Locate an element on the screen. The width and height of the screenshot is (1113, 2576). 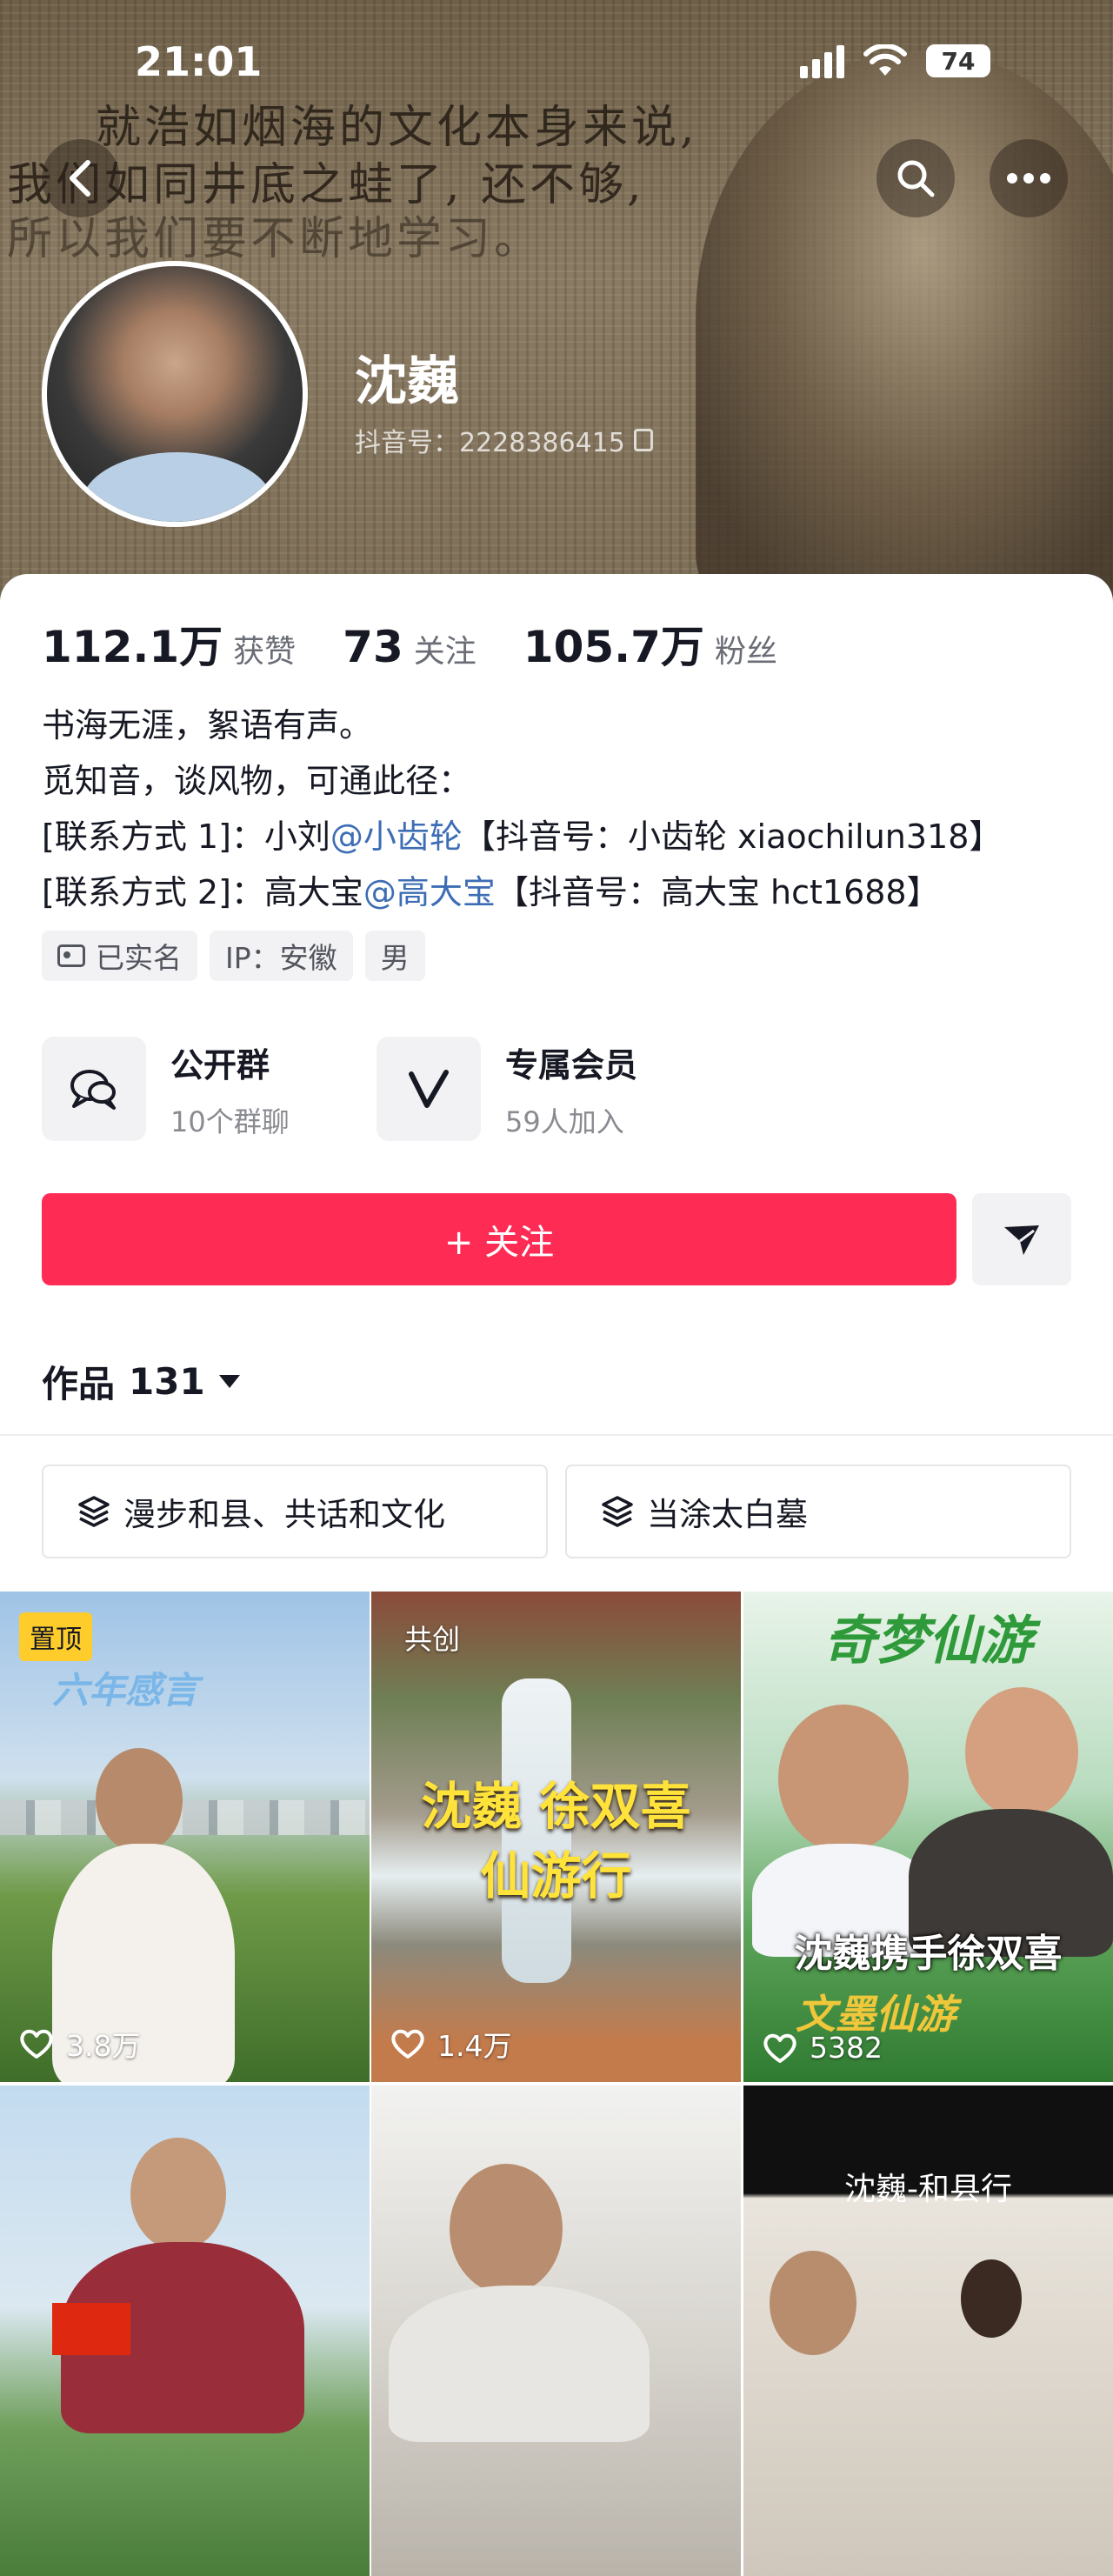
bio-line-1: 书海无涯，絮语有声。 is located at coordinates (208, 725).